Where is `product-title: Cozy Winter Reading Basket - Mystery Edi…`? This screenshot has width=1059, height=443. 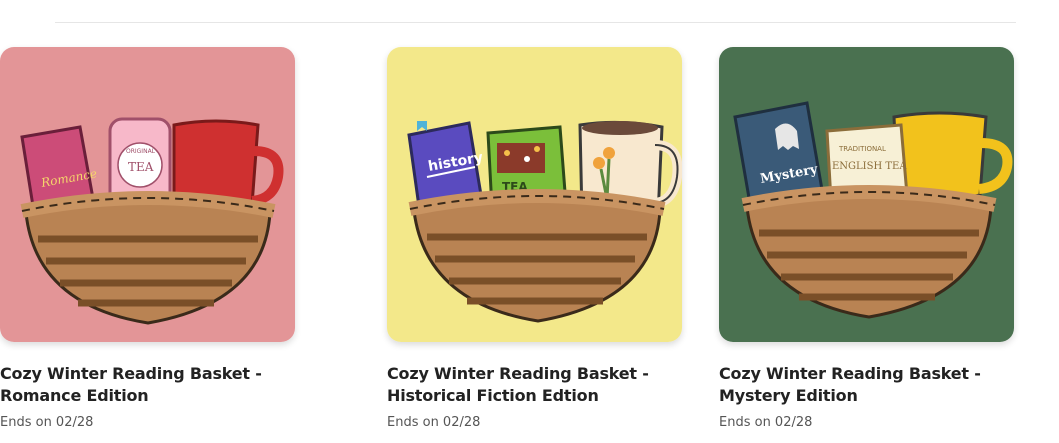 product-title: Cozy Winter Reading Basket - Mystery Edi… is located at coordinates (867, 385).